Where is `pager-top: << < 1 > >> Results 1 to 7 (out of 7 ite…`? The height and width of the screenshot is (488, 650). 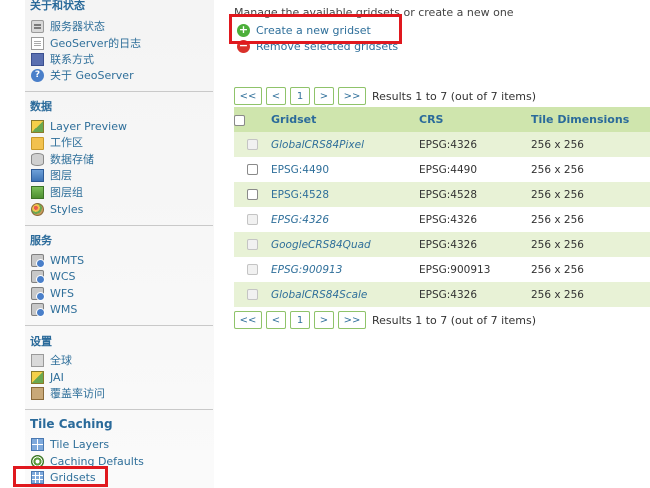 pager-top: << < 1 > >> Results 1 to 7 (out of 7 ite… is located at coordinates (385, 96).